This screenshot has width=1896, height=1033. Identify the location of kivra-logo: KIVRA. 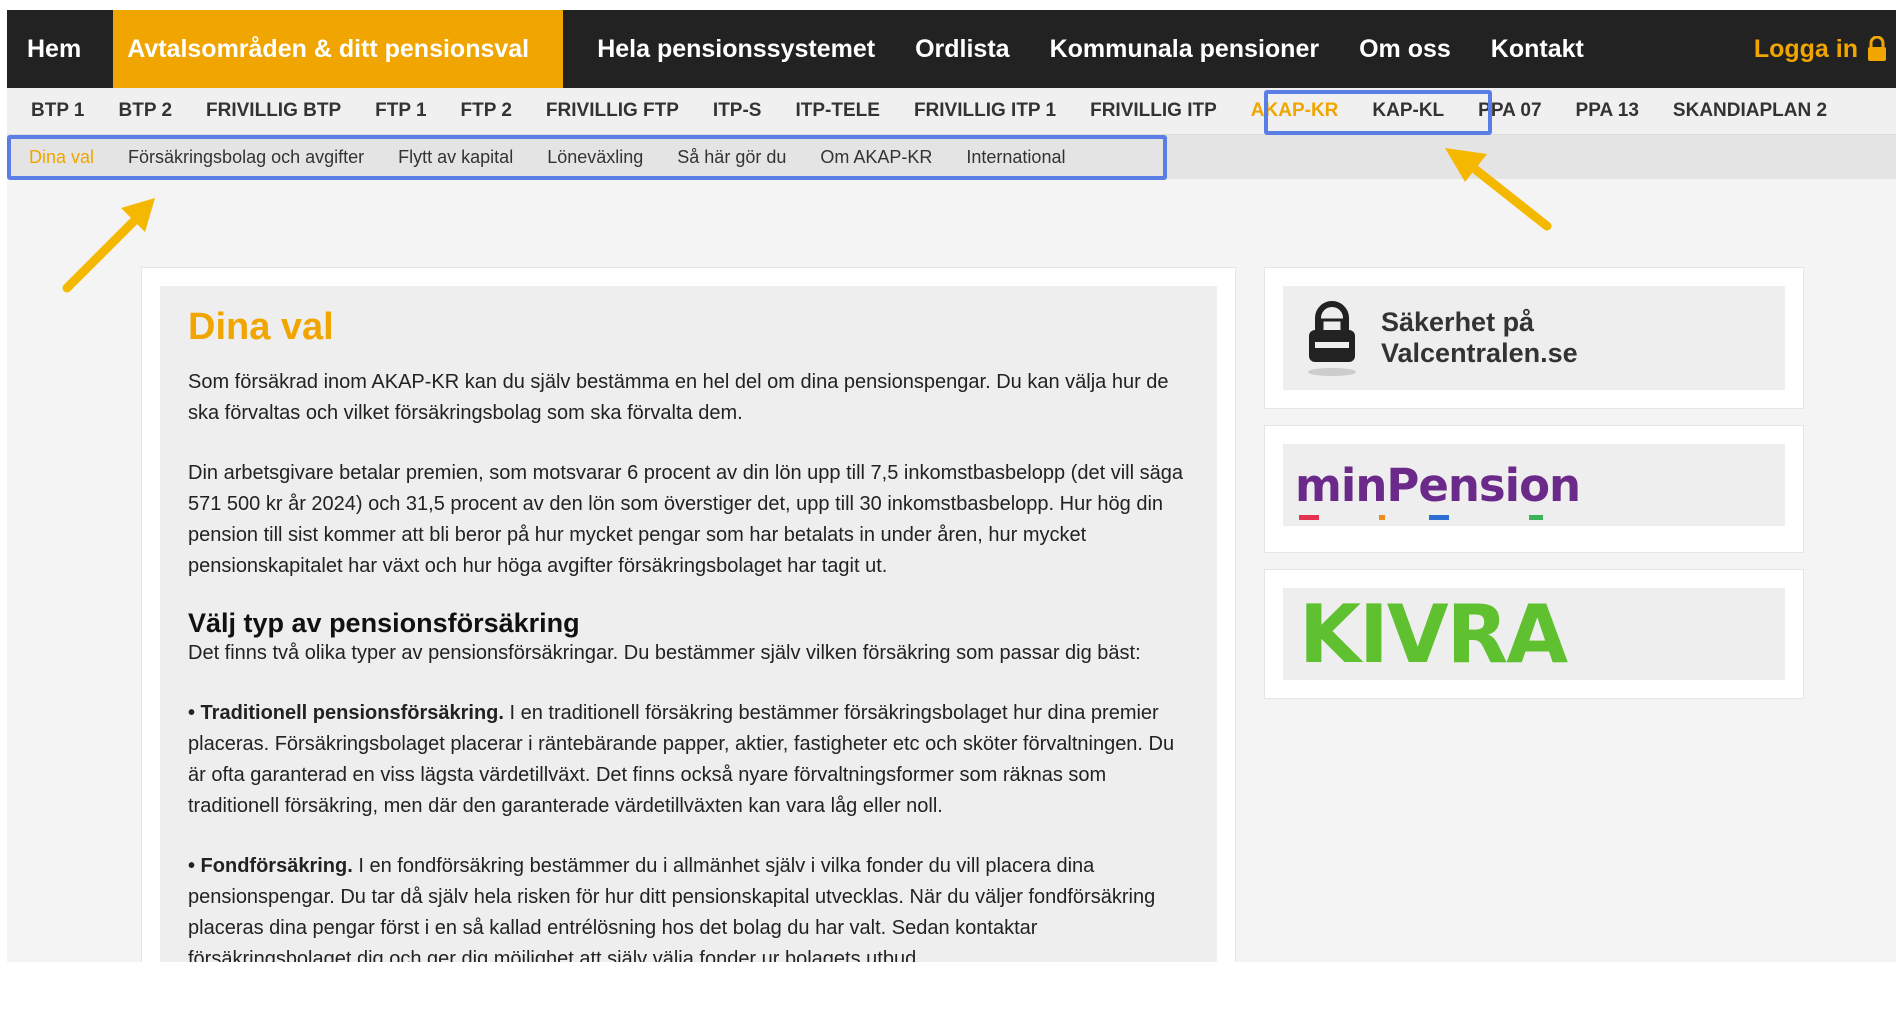
(1433, 634).